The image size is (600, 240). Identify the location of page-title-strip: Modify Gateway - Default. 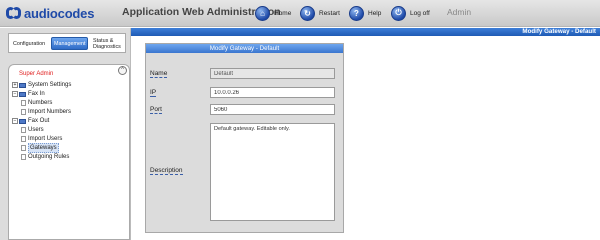
(365, 32).